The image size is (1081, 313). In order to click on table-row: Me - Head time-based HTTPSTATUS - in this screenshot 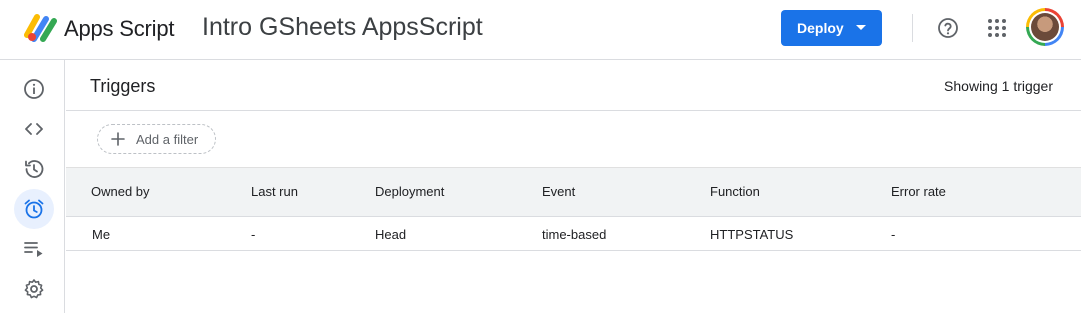, I will do `click(573, 234)`.